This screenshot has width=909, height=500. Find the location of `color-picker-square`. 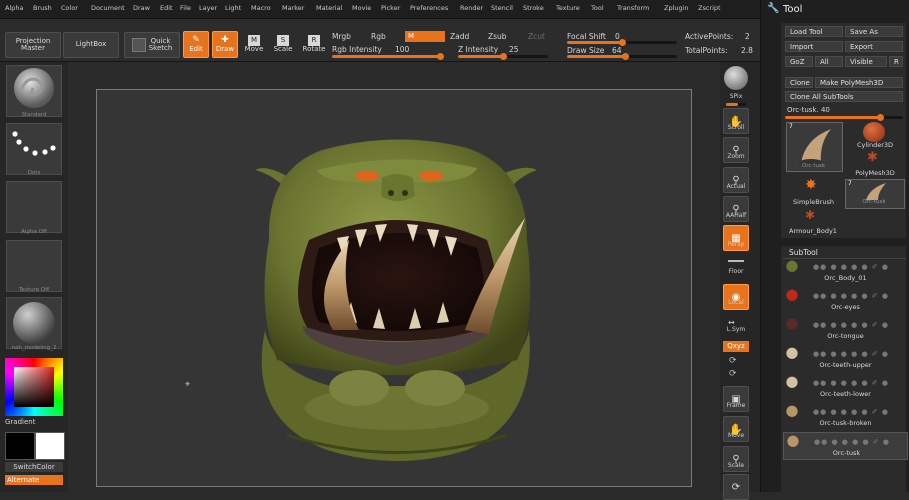

color-picker-square is located at coordinates (34, 387).